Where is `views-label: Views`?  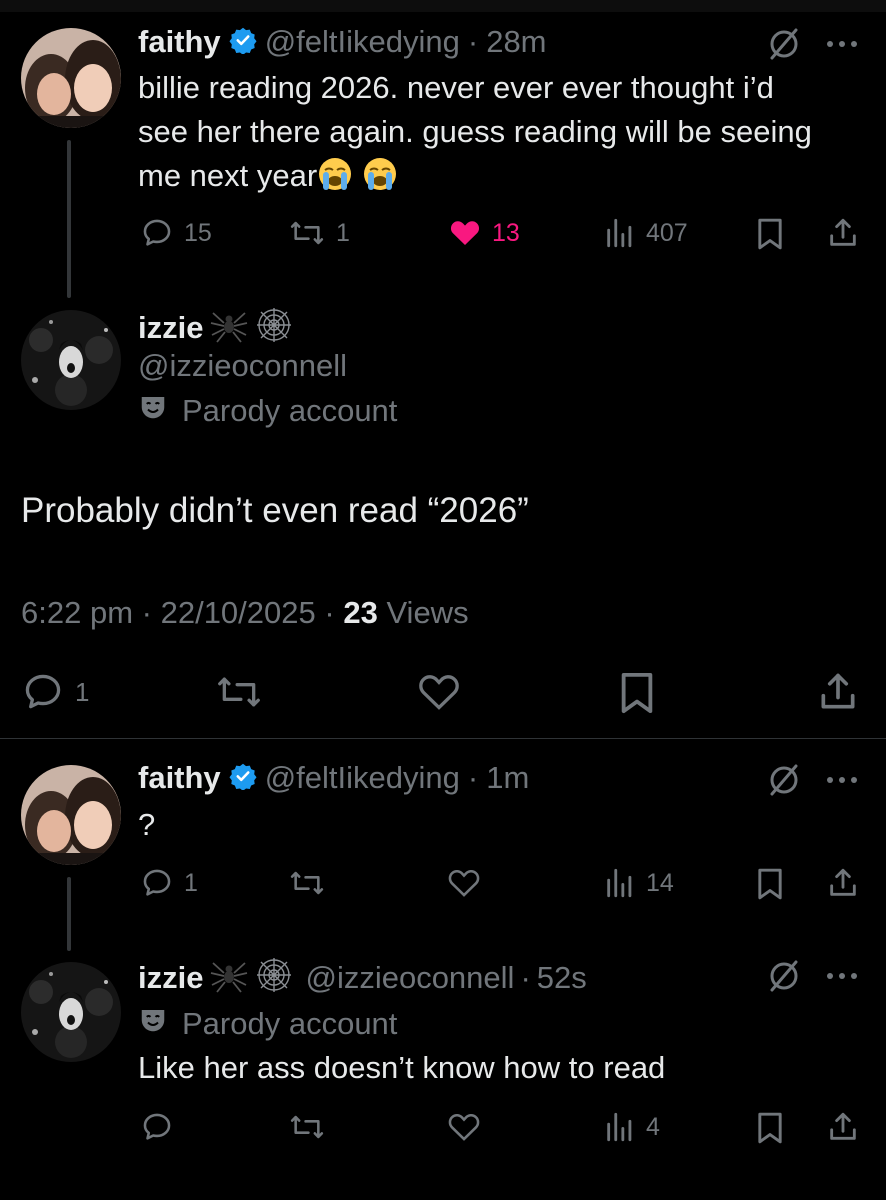
views-label: Views is located at coordinates (427, 612).